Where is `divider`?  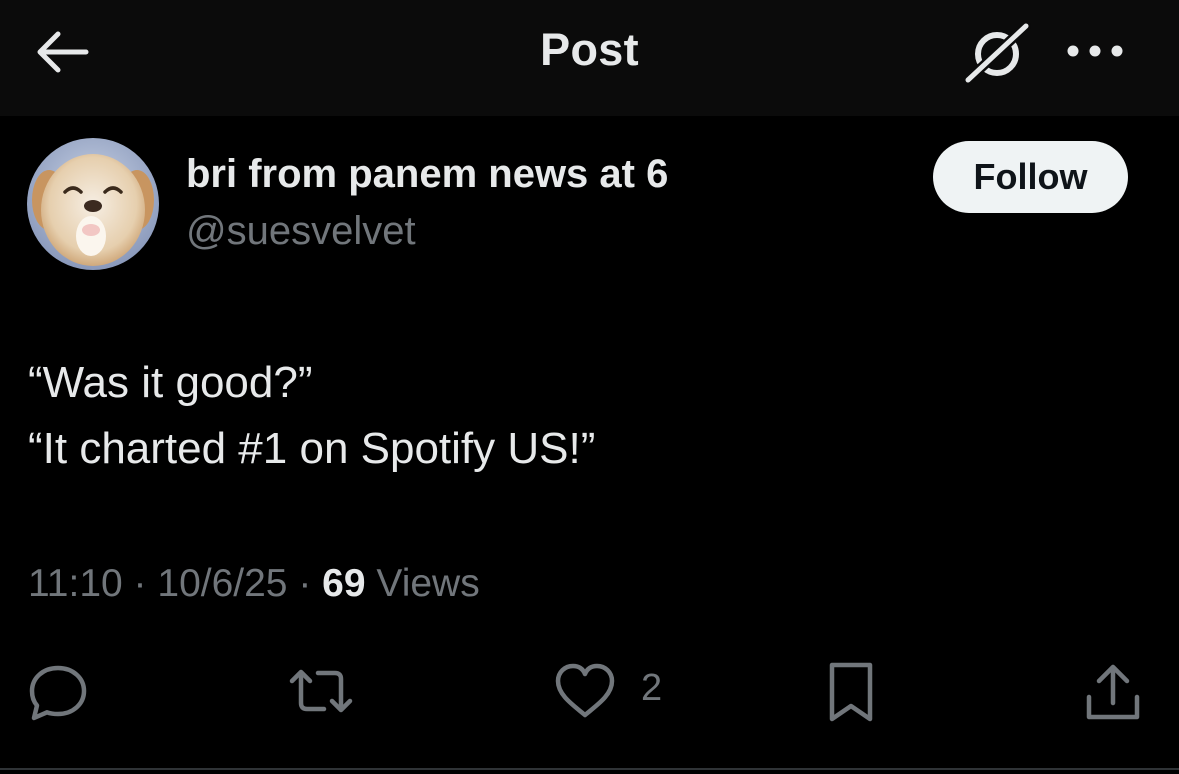
divider is located at coordinates (589, 769).